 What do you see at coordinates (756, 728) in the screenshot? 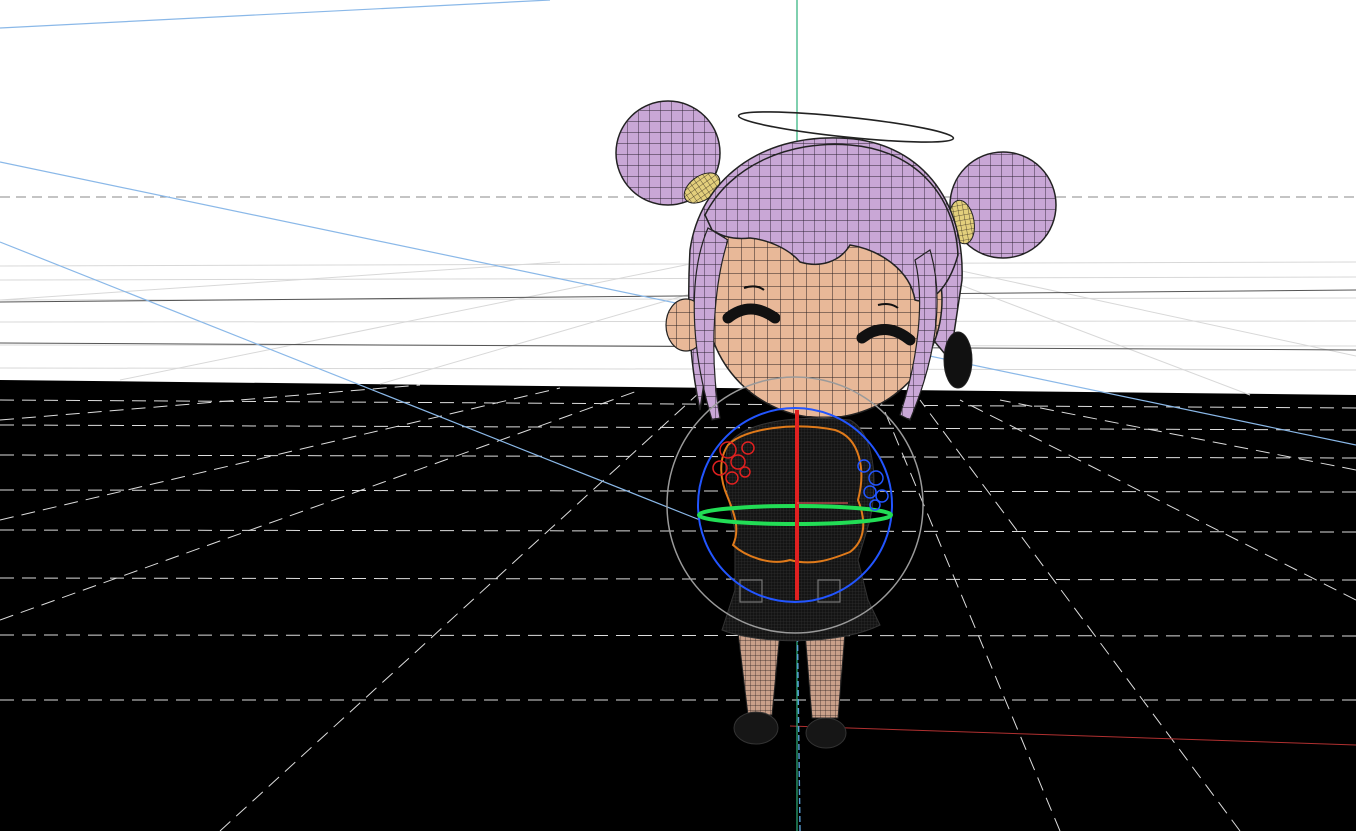
I see `shoe-left` at bounding box center [756, 728].